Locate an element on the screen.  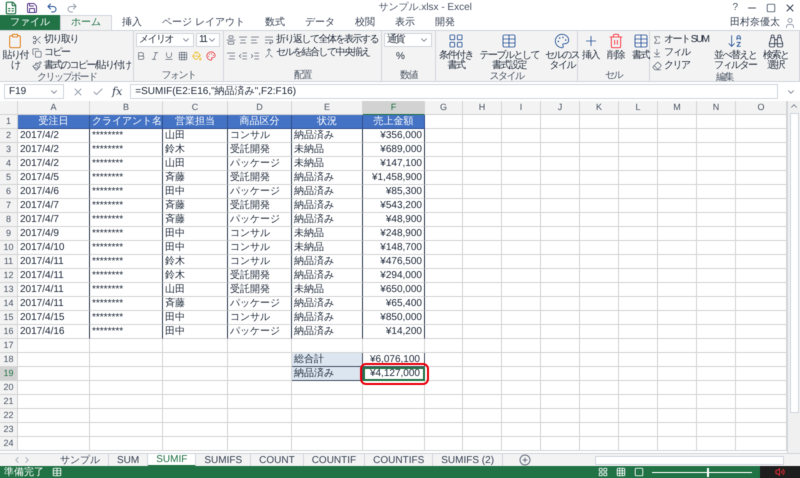
clear-button: クリア is located at coordinates (680, 65).